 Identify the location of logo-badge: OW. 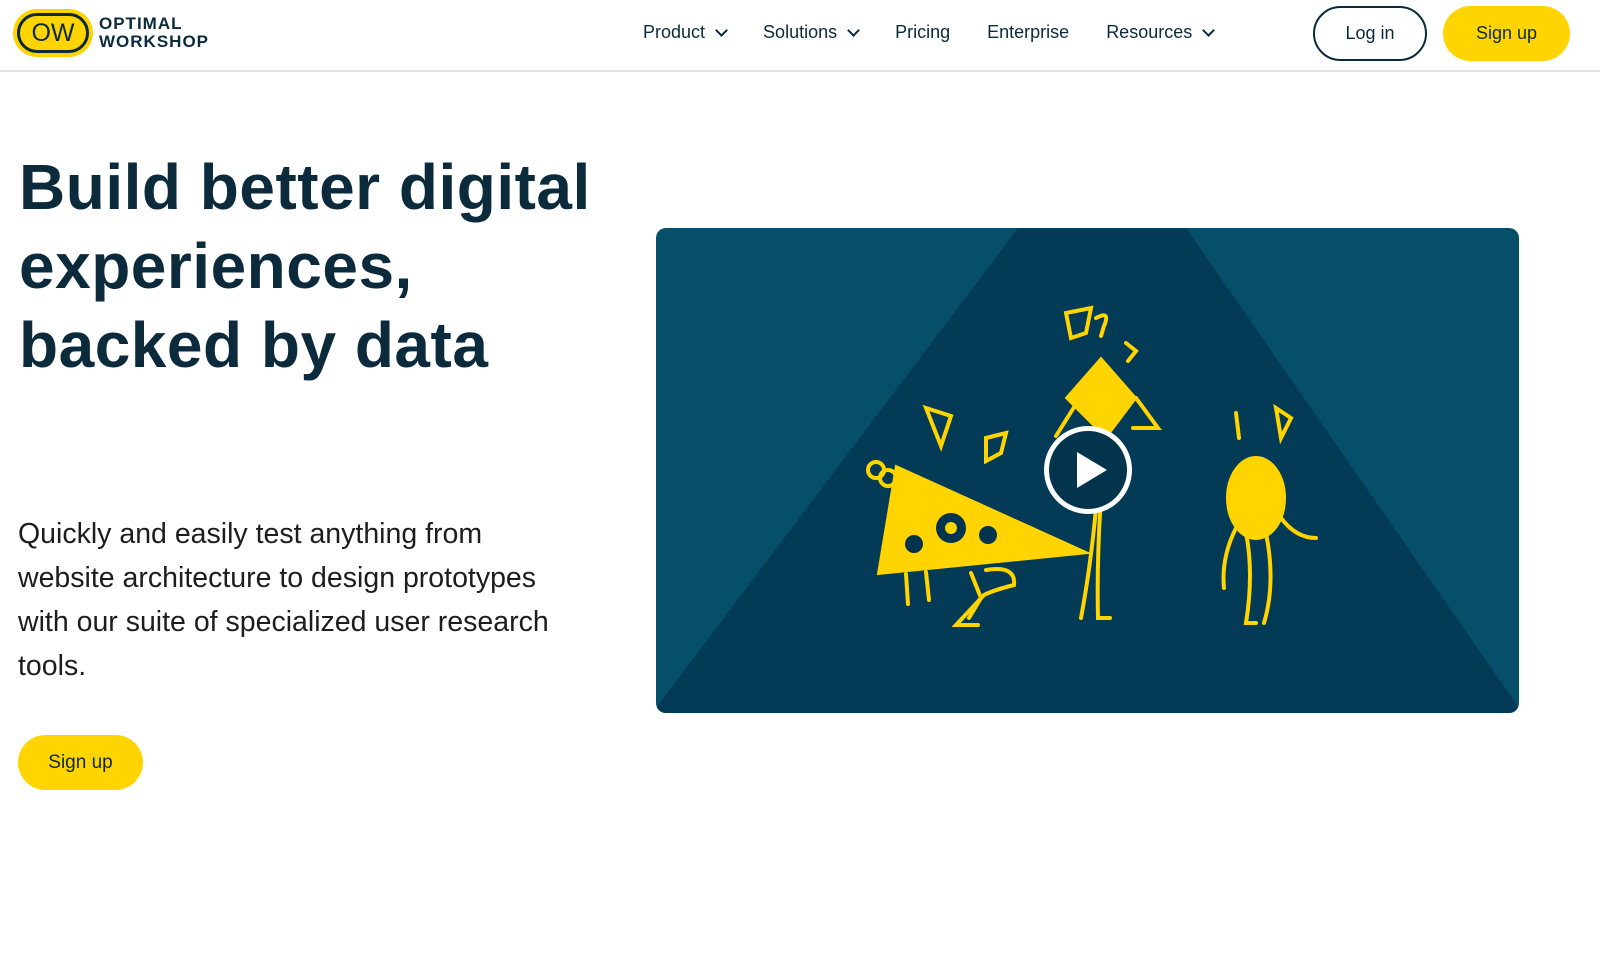
(53, 33).